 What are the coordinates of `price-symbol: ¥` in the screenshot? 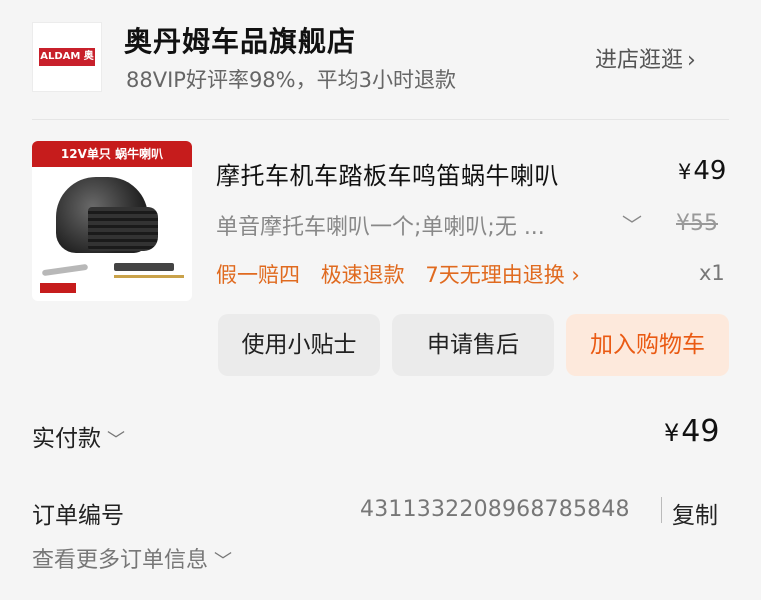 It's located at (685, 172).